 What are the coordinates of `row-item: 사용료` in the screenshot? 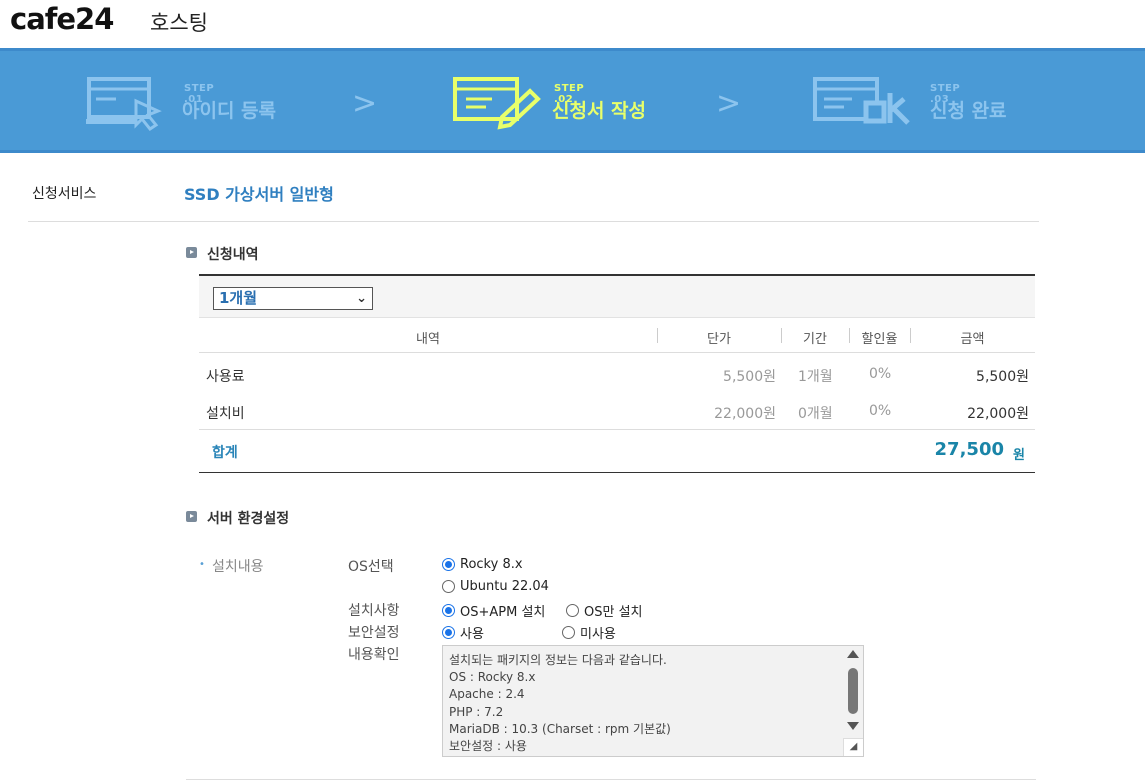 It's located at (225, 377).